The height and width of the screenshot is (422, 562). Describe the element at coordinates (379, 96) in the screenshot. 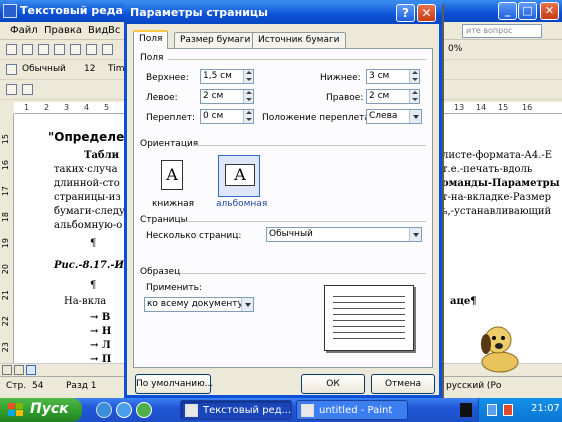

I see `right-margin-value: 2 см` at that location.